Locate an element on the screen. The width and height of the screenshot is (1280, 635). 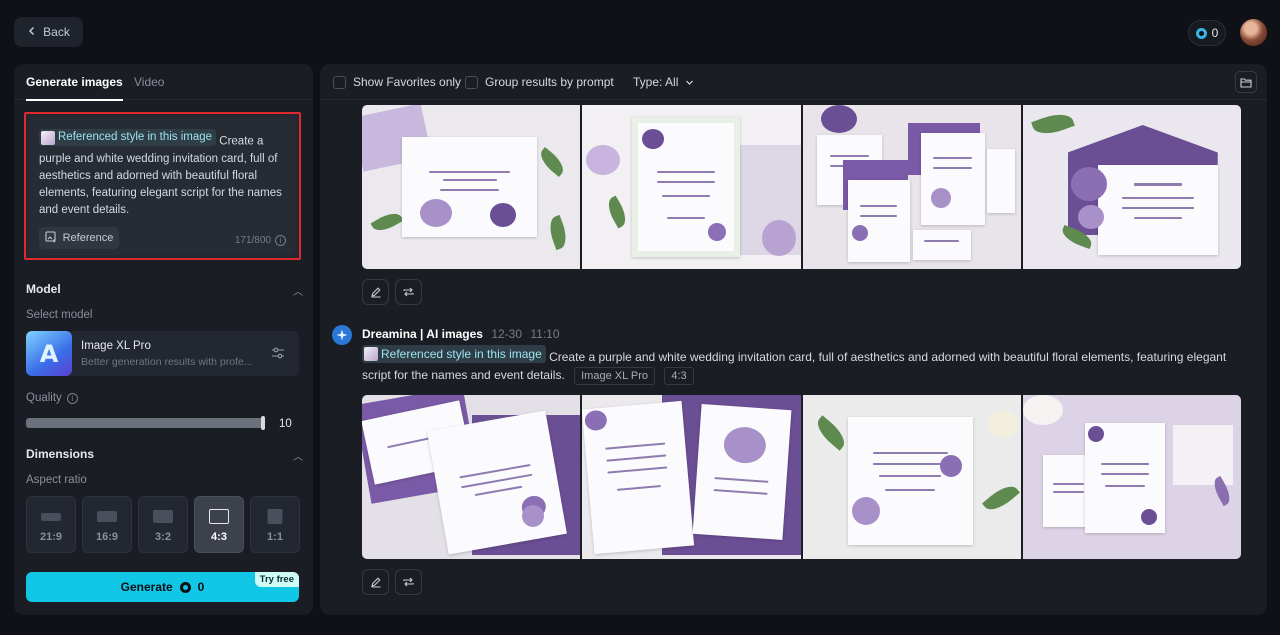
reference-button: Reference is located at coordinates (79, 238).